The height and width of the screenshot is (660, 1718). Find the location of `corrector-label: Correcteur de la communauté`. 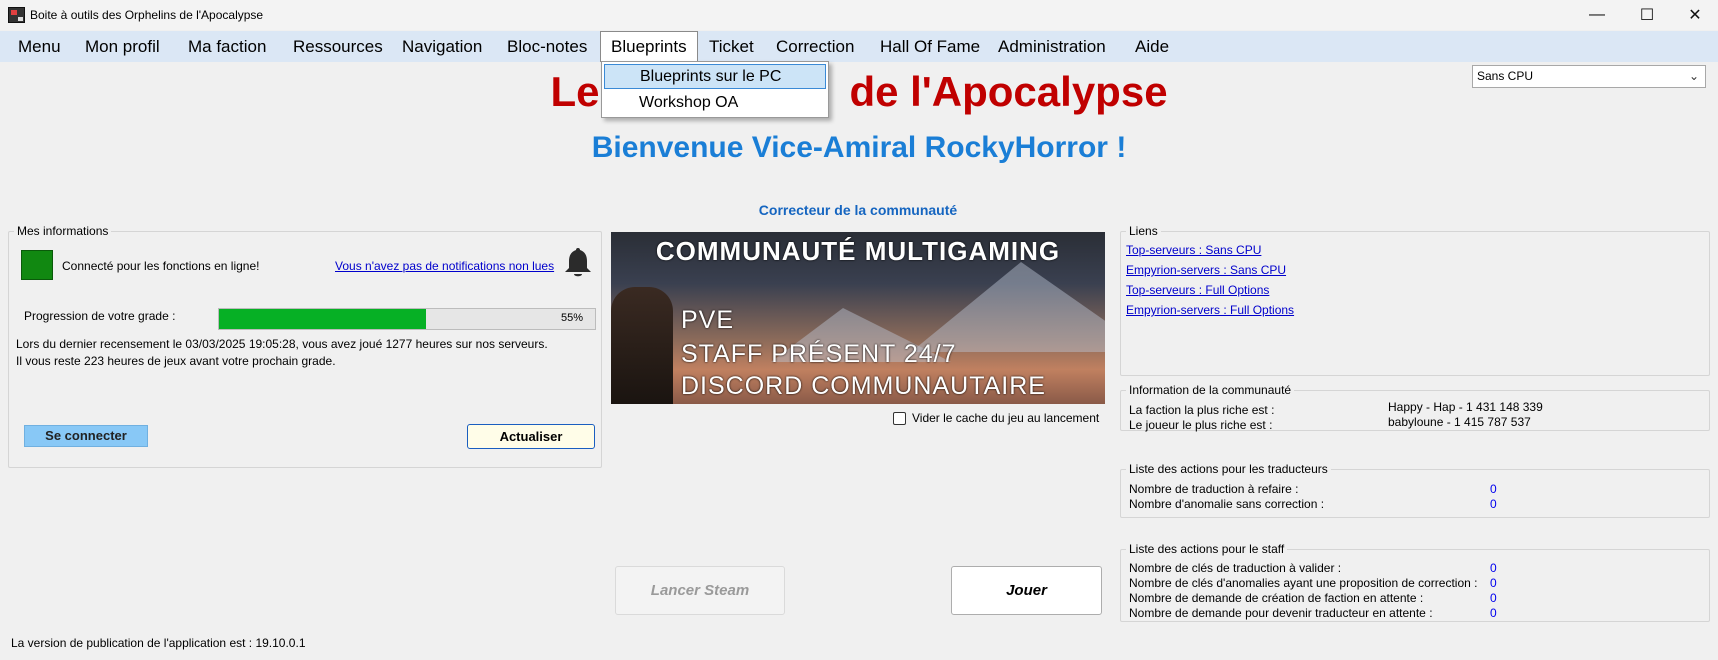

corrector-label: Correcteur de la communauté is located at coordinates (858, 210).